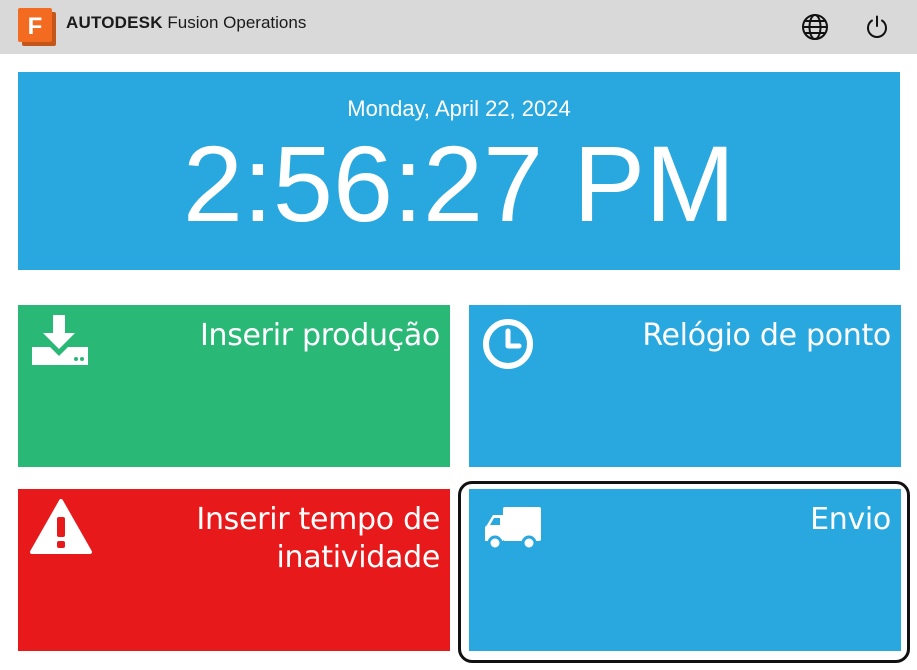 The image size is (917, 670). I want to click on tile-label-line-2: inatividade, so click(358, 557).